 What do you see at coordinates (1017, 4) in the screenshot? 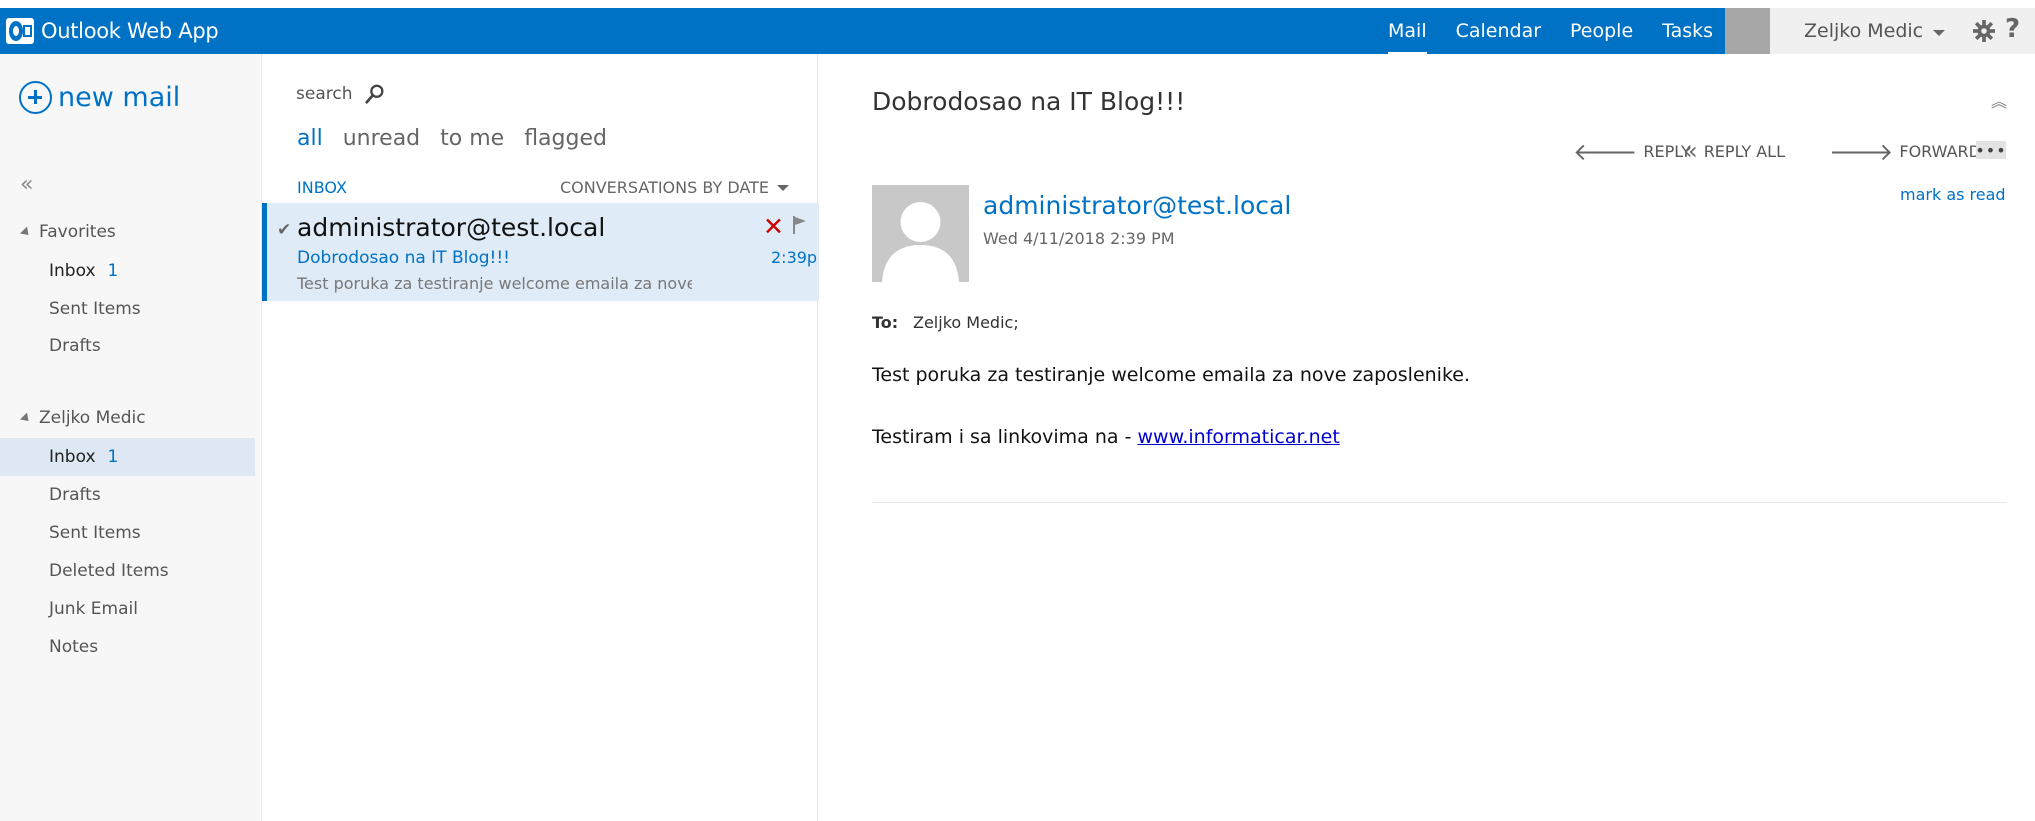
I see `browser-strip` at bounding box center [1017, 4].